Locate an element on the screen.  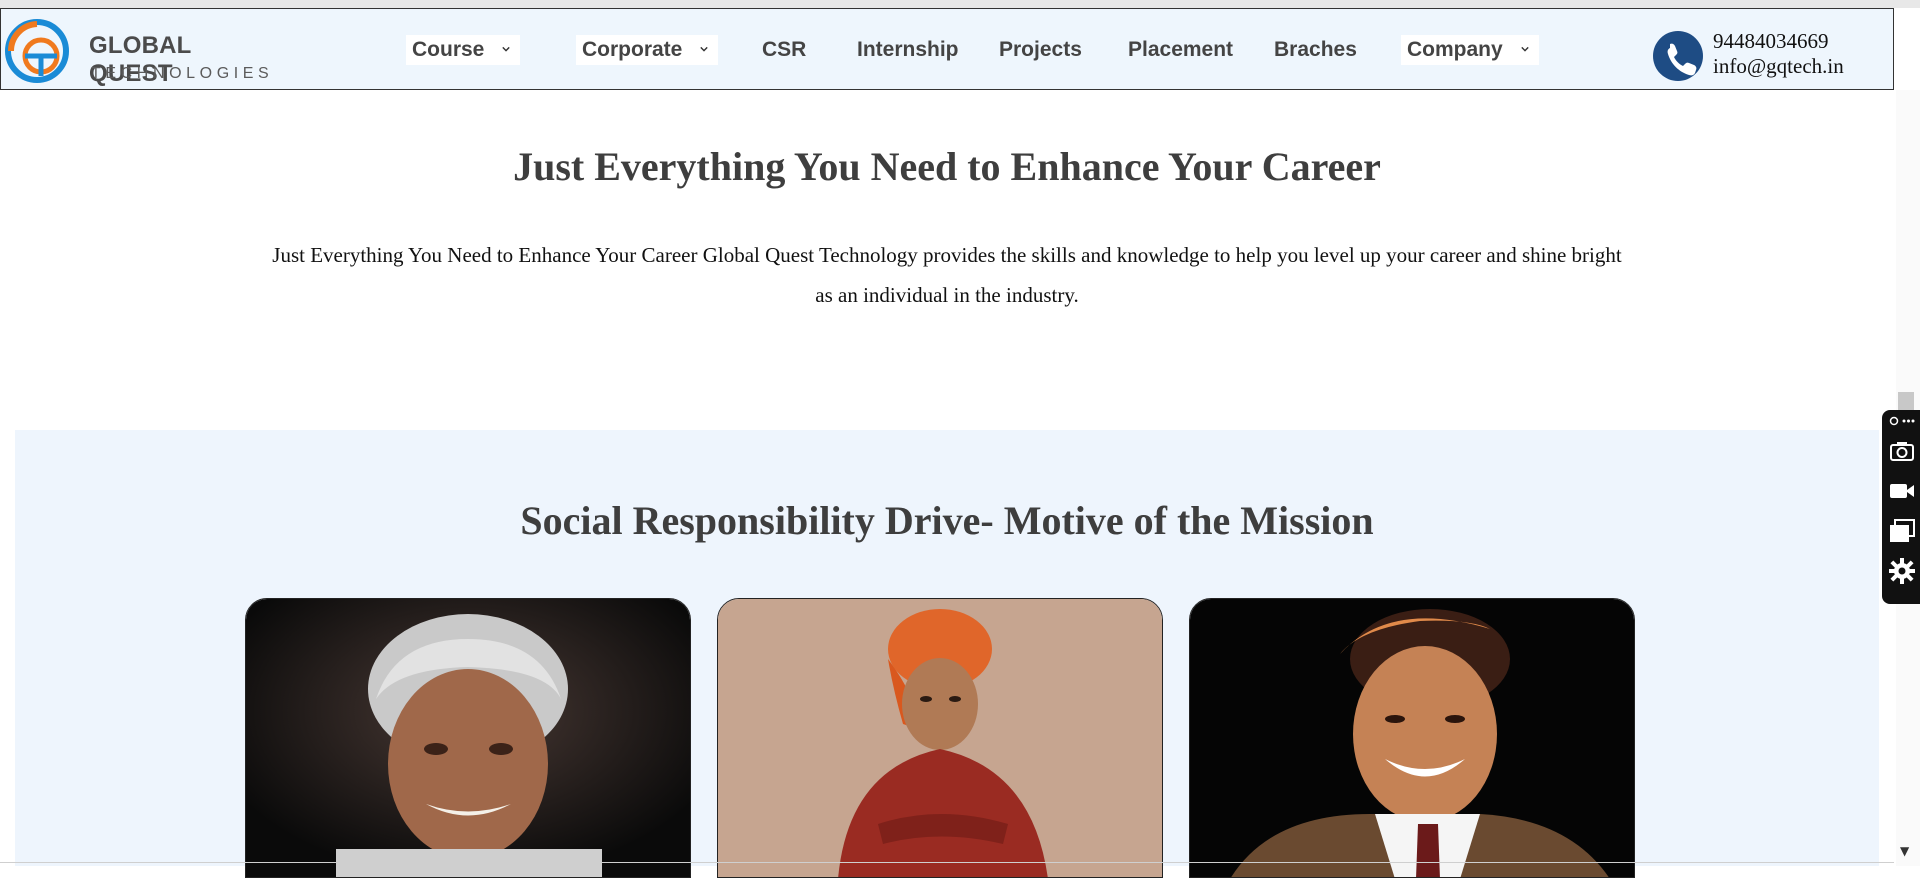
browser-top-strip is located at coordinates (960, 4).